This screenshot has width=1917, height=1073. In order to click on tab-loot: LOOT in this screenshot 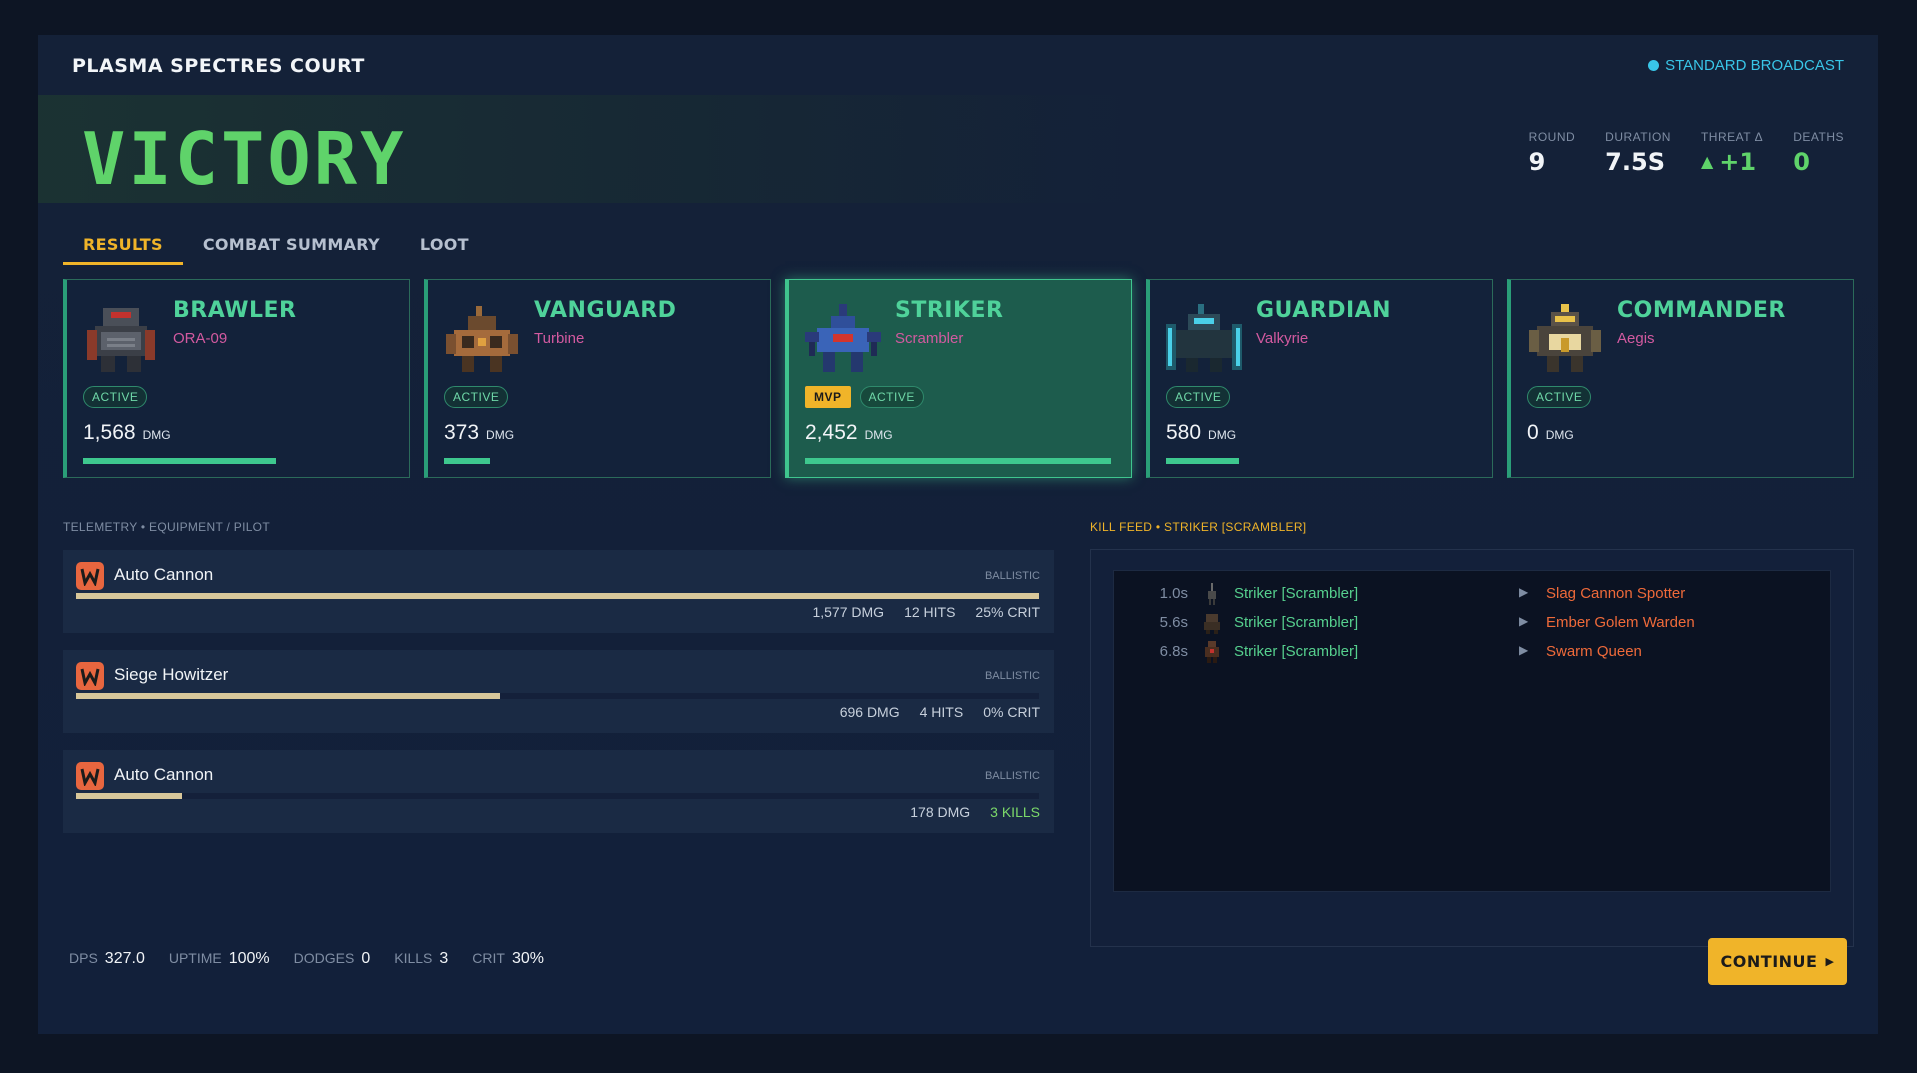, I will do `click(444, 245)`.